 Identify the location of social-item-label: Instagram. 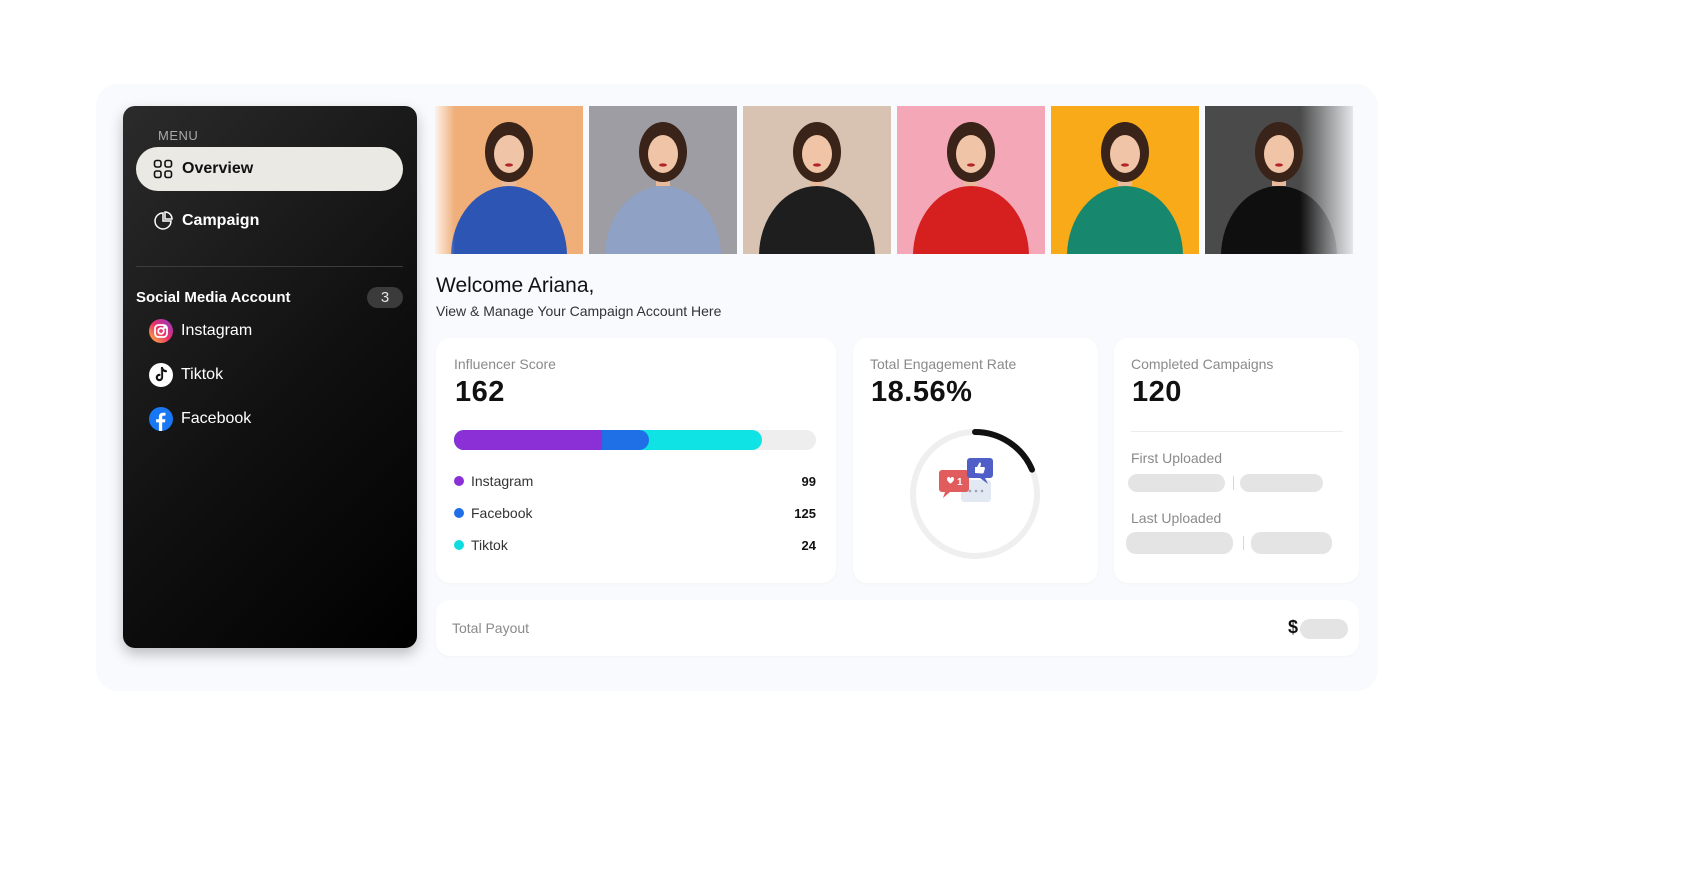
(217, 330).